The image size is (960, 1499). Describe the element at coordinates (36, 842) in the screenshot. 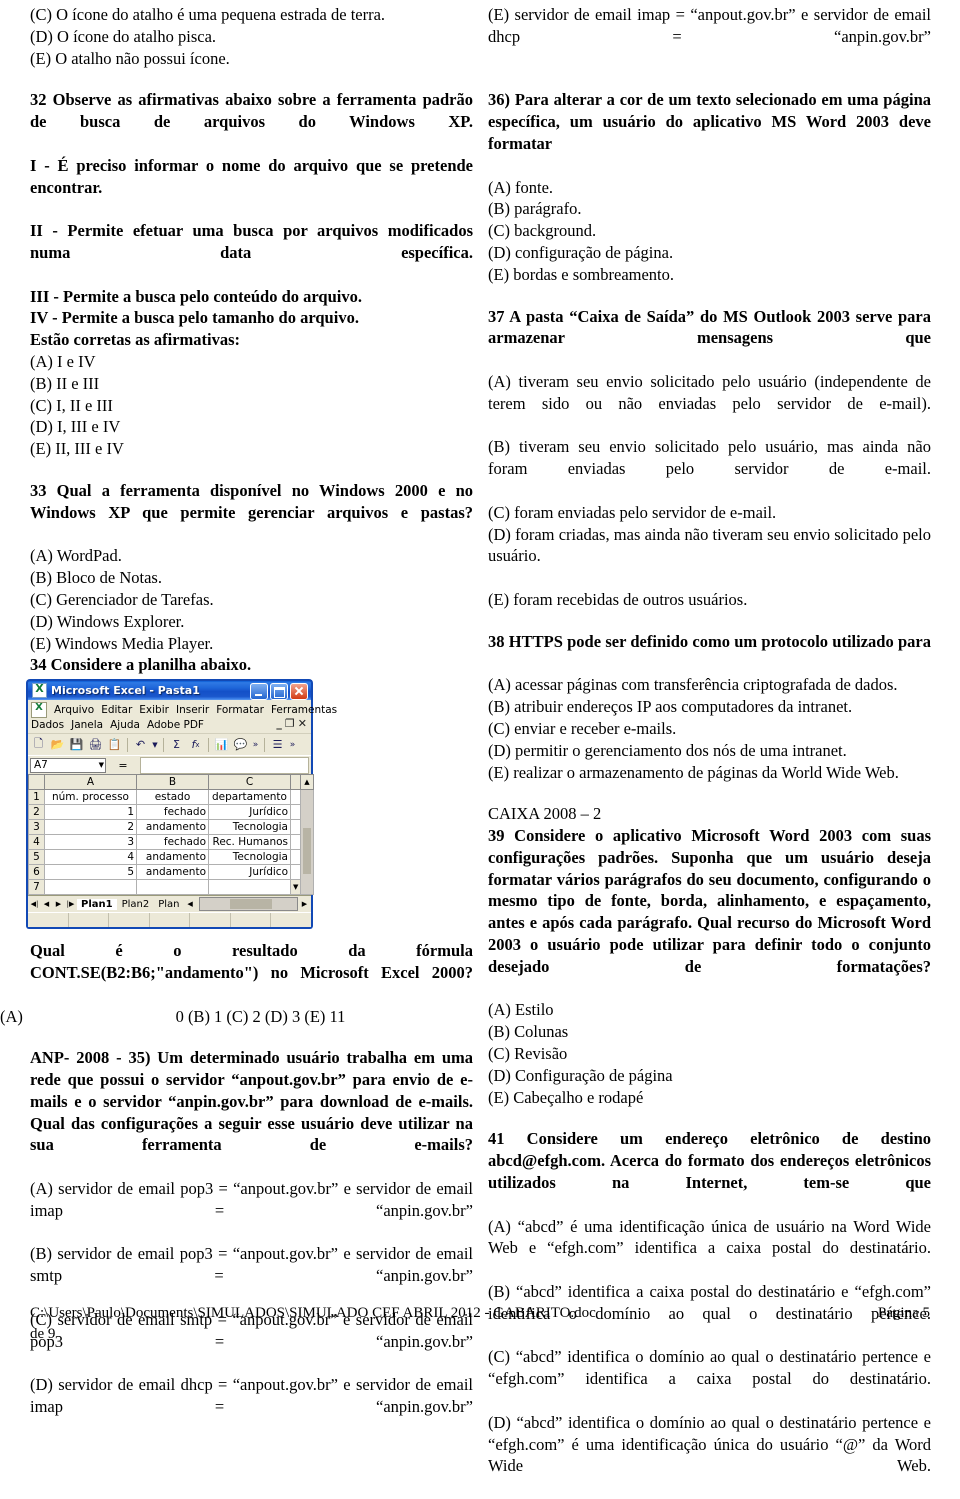

I see `row-header: 4` at that location.